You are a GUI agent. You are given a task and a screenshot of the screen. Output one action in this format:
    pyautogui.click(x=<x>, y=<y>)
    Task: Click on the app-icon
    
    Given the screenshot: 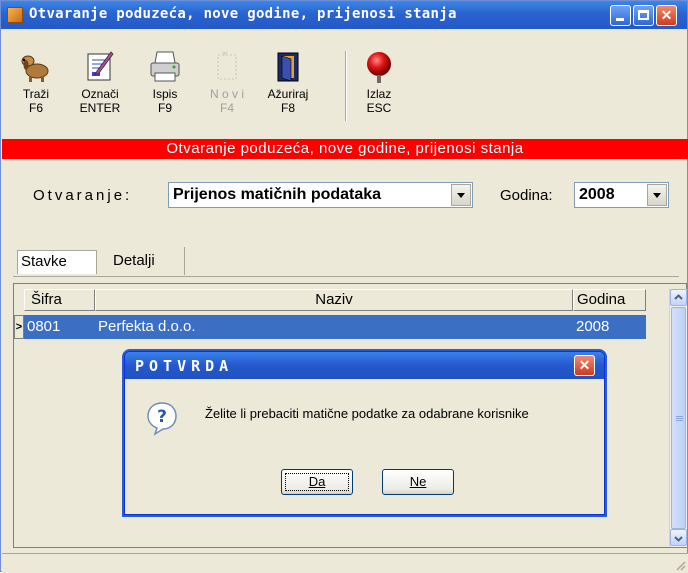 What is the action you would take?
    pyautogui.click(x=15, y=15)
    